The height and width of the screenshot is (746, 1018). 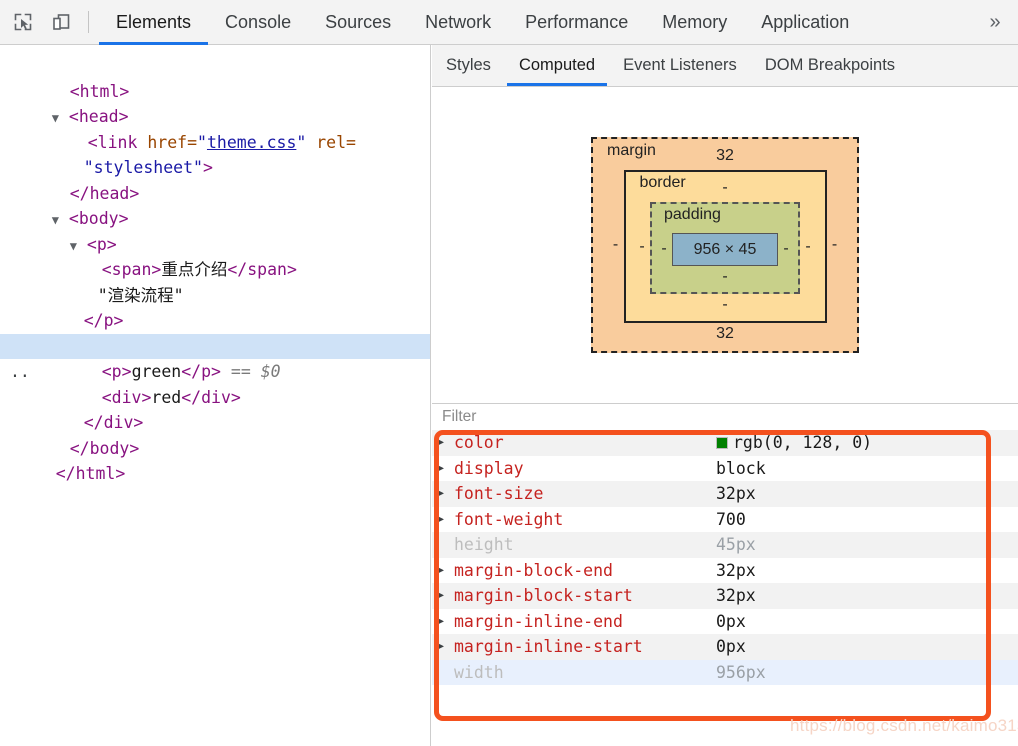 I want to click on tab-styles: Styles, so click(x=468, y=65).